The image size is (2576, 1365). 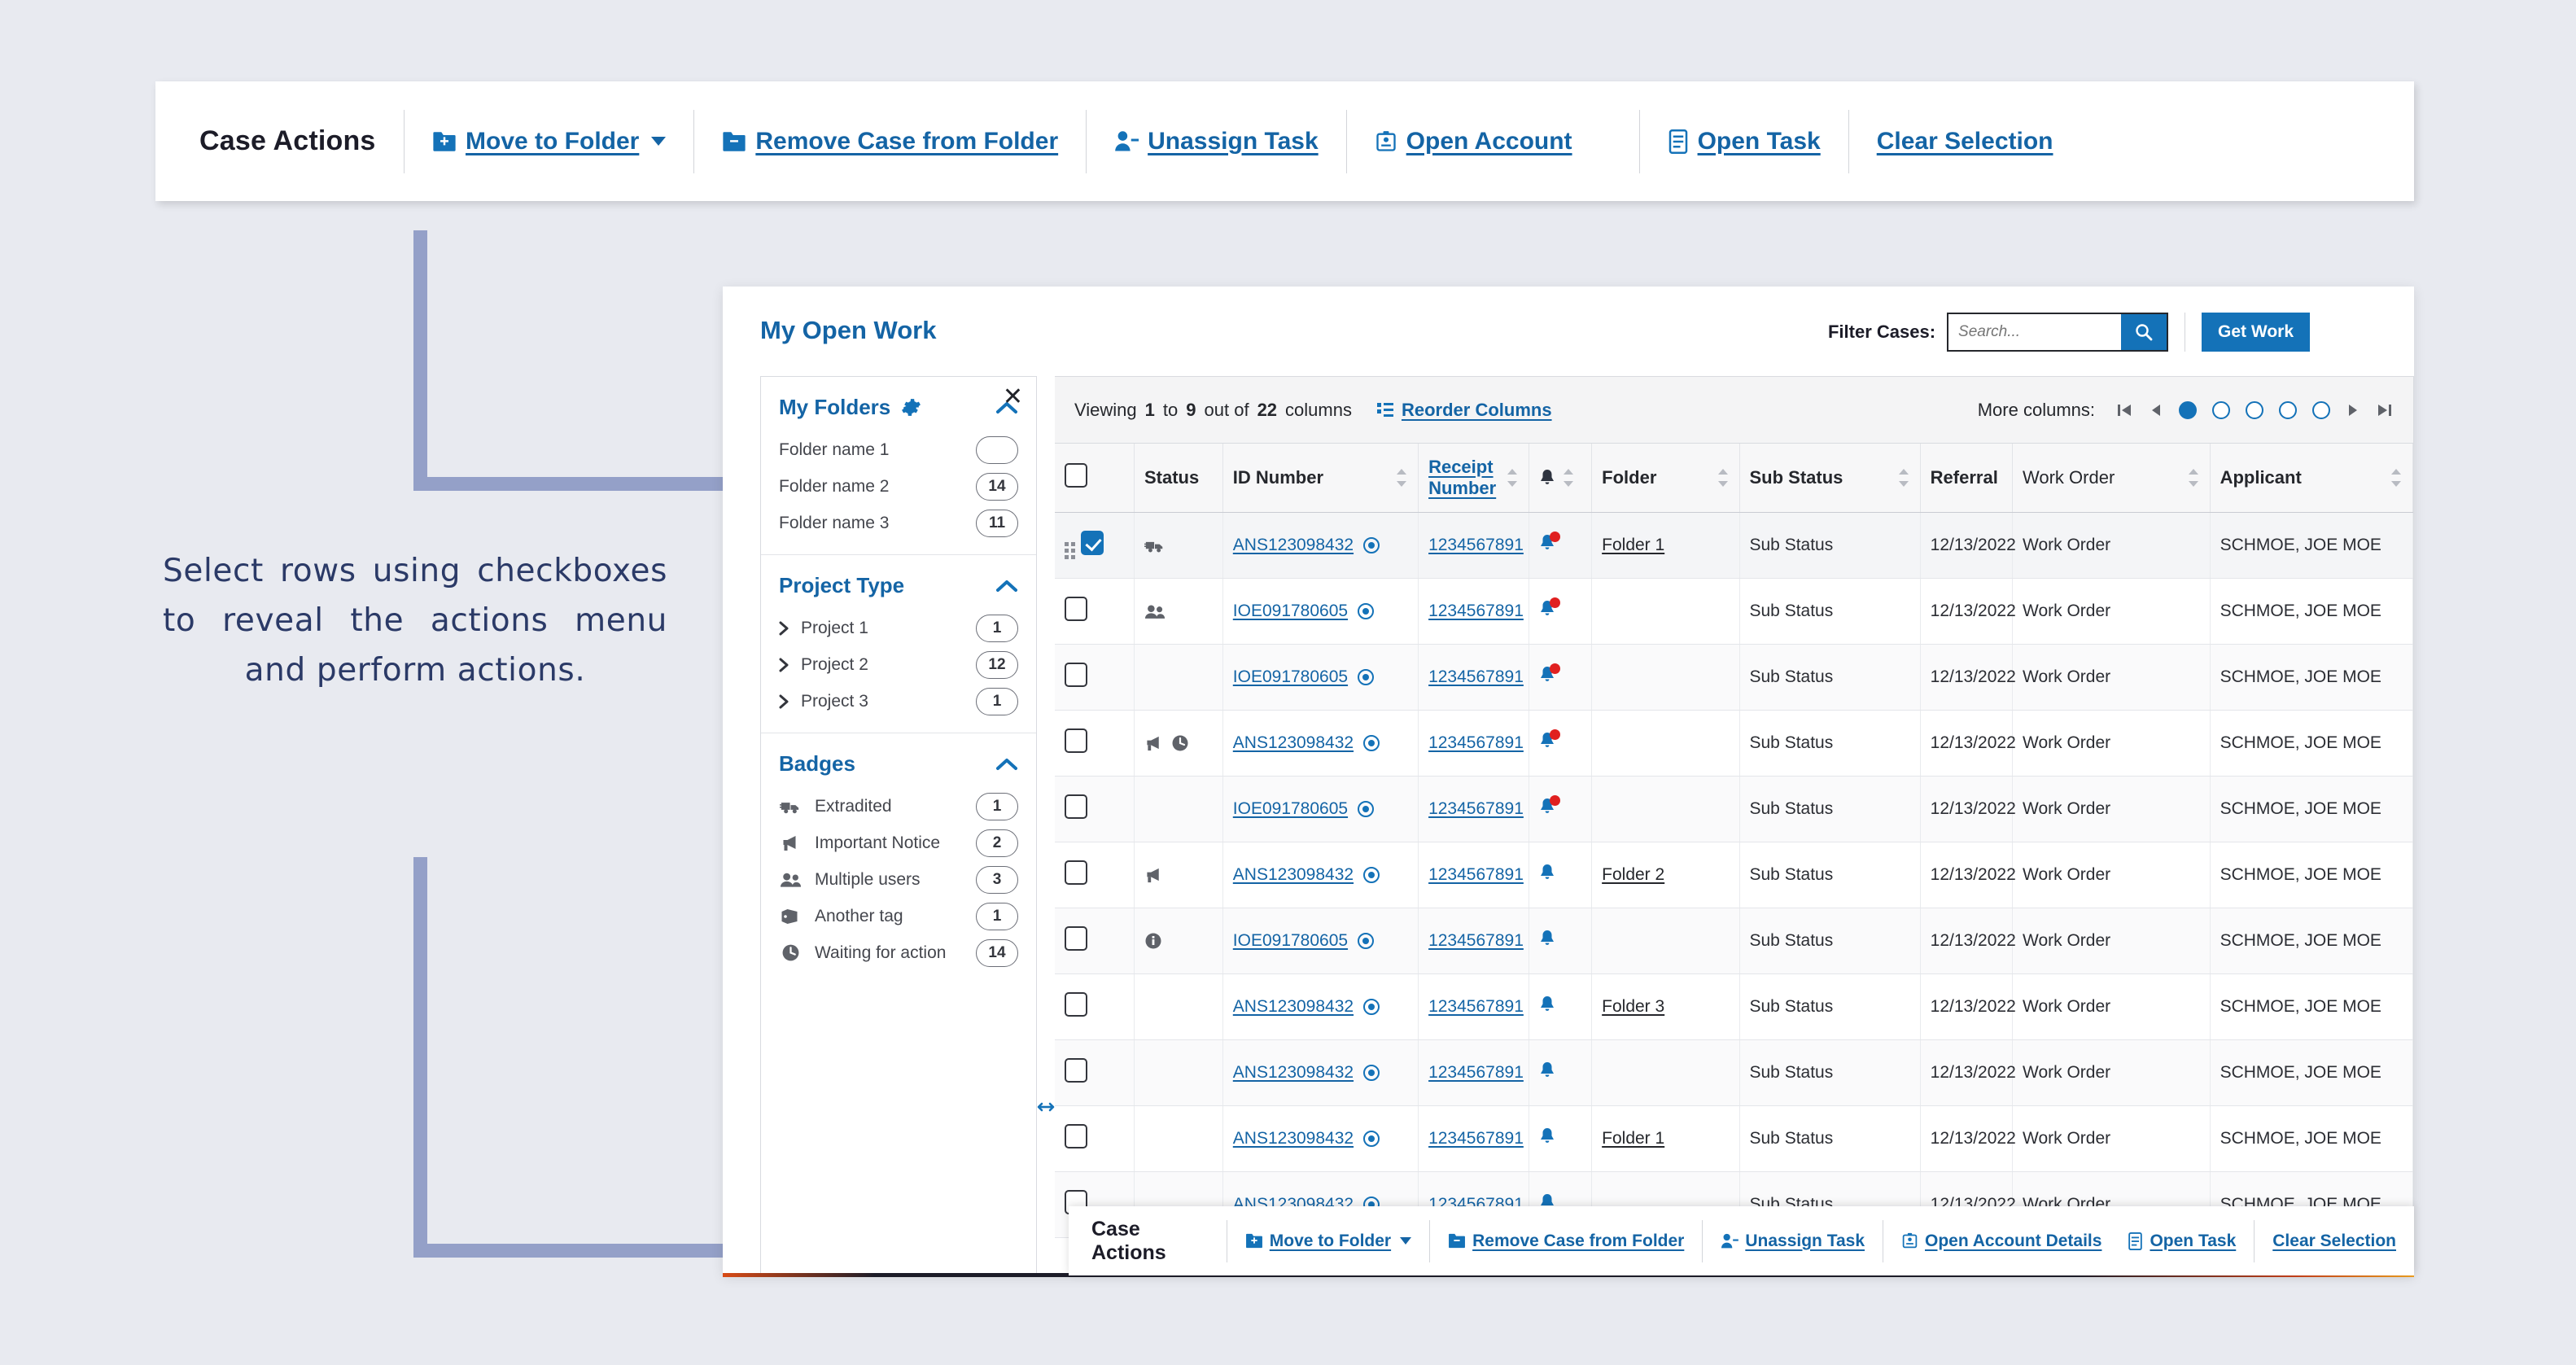 I want to click on select-all-checkbox, so click(x=1076, y=475).